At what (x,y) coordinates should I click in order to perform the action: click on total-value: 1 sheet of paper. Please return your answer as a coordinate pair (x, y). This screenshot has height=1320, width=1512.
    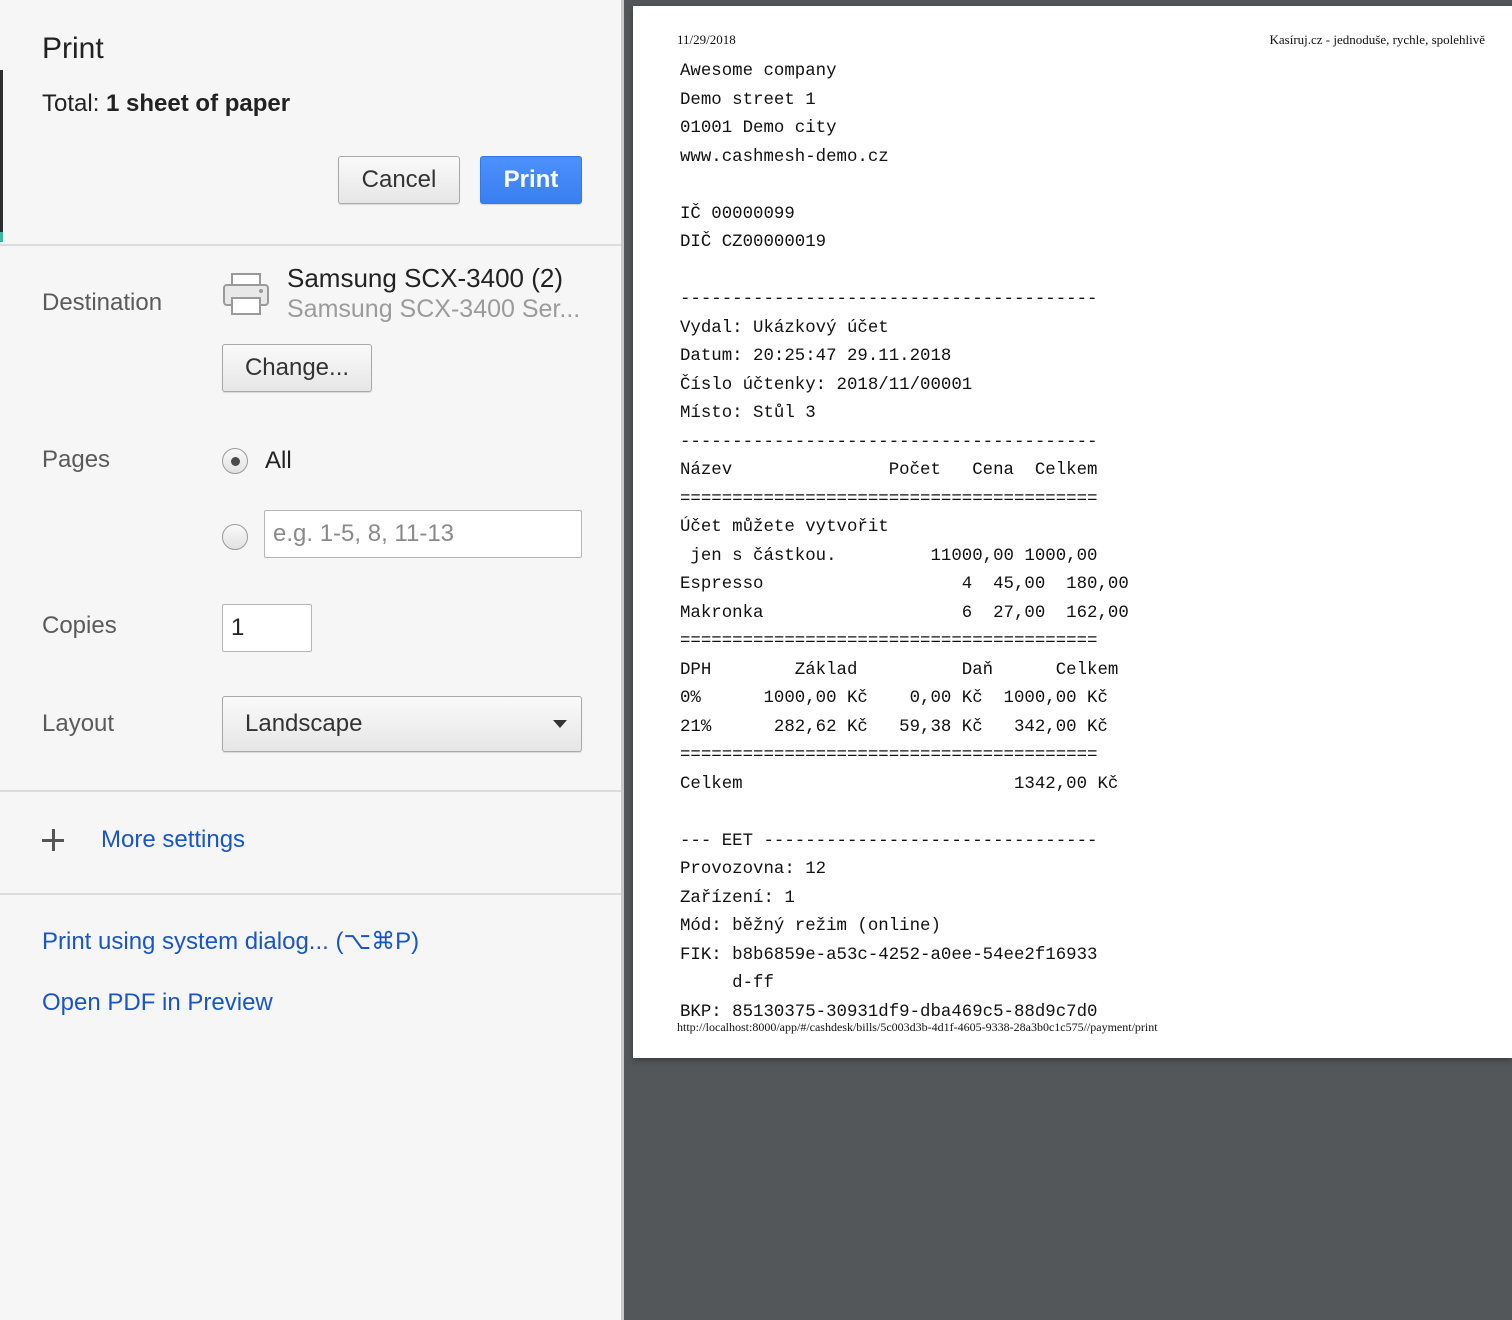
    Looking at the image, I should click on (198, 103).